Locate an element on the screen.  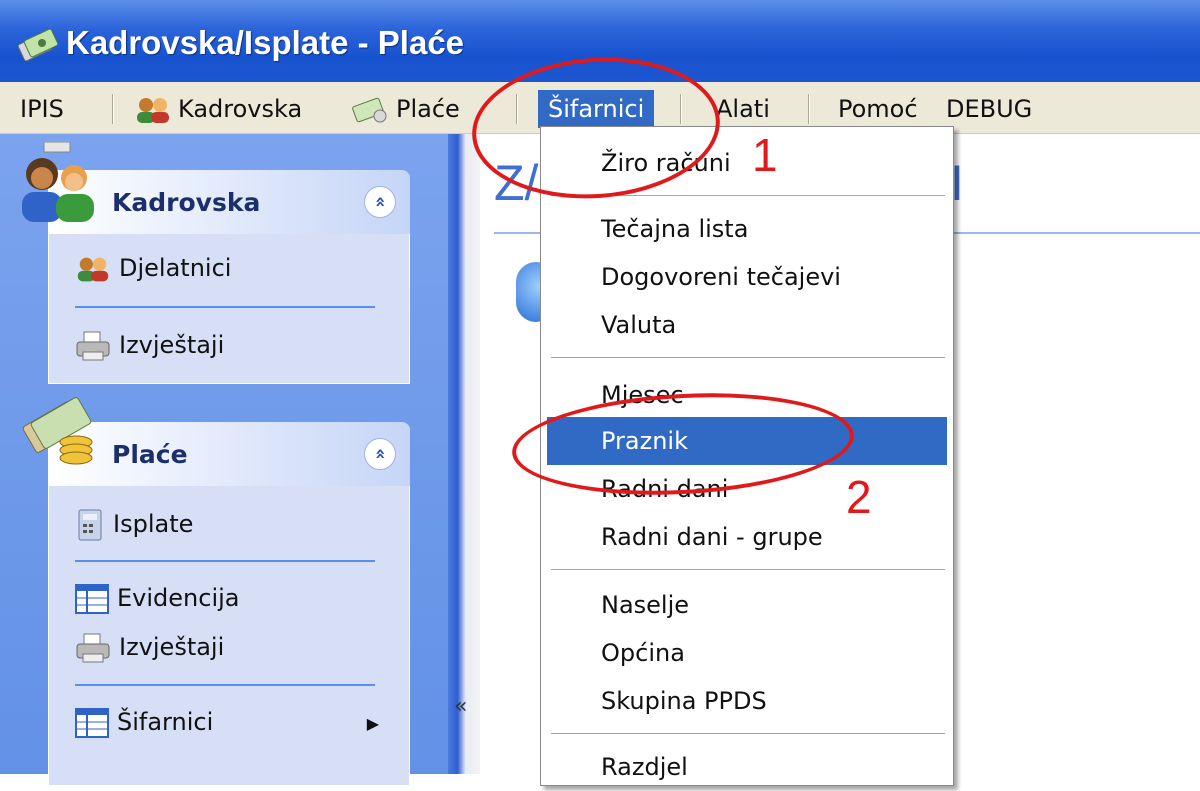
group-title-place: Plaće is located at coordinates (150, 454).